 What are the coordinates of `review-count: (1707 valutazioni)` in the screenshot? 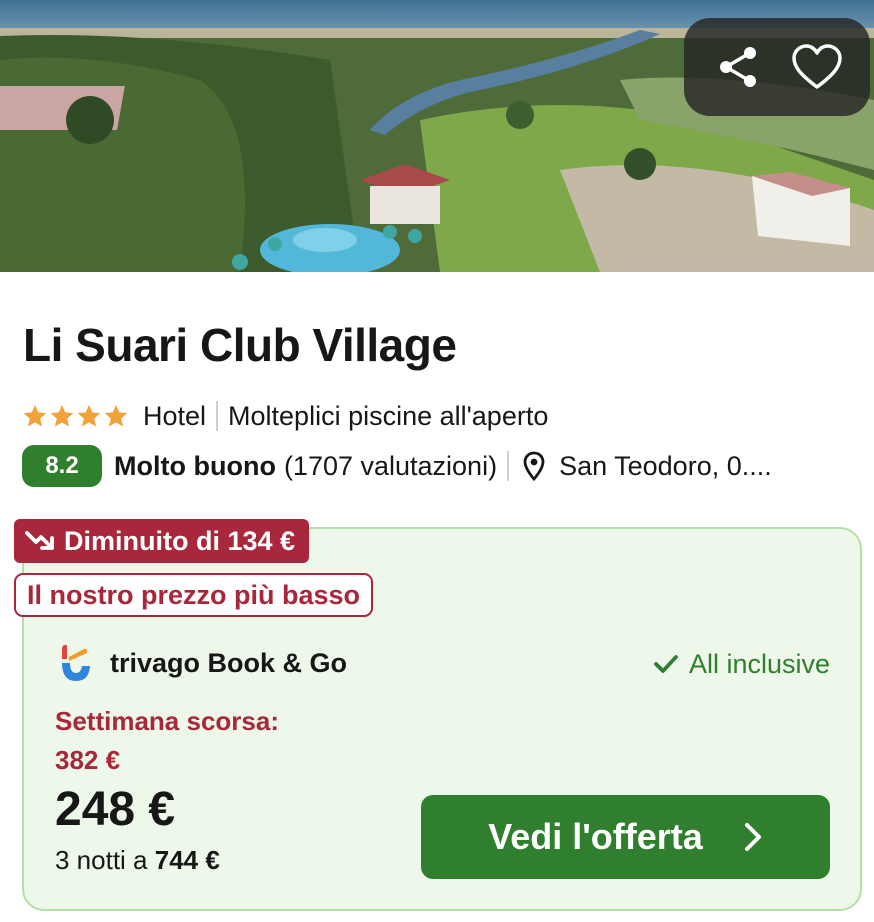 It's located at (390, 466).